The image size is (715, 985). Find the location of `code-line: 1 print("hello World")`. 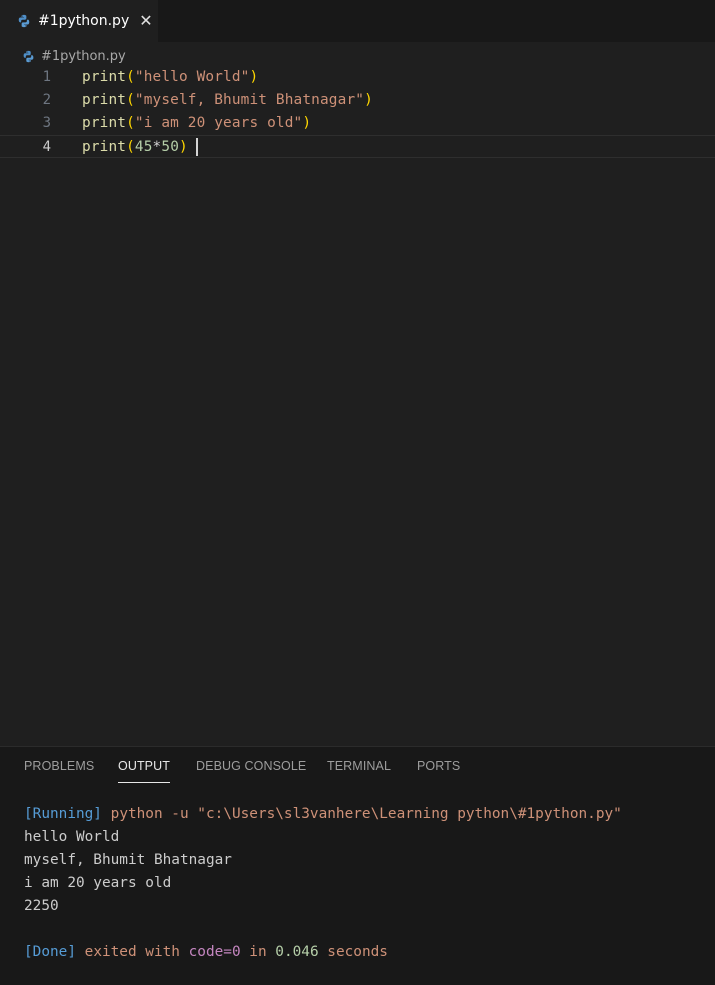

code-line: 1 print("hello World") is located at coordinates (357, 77).